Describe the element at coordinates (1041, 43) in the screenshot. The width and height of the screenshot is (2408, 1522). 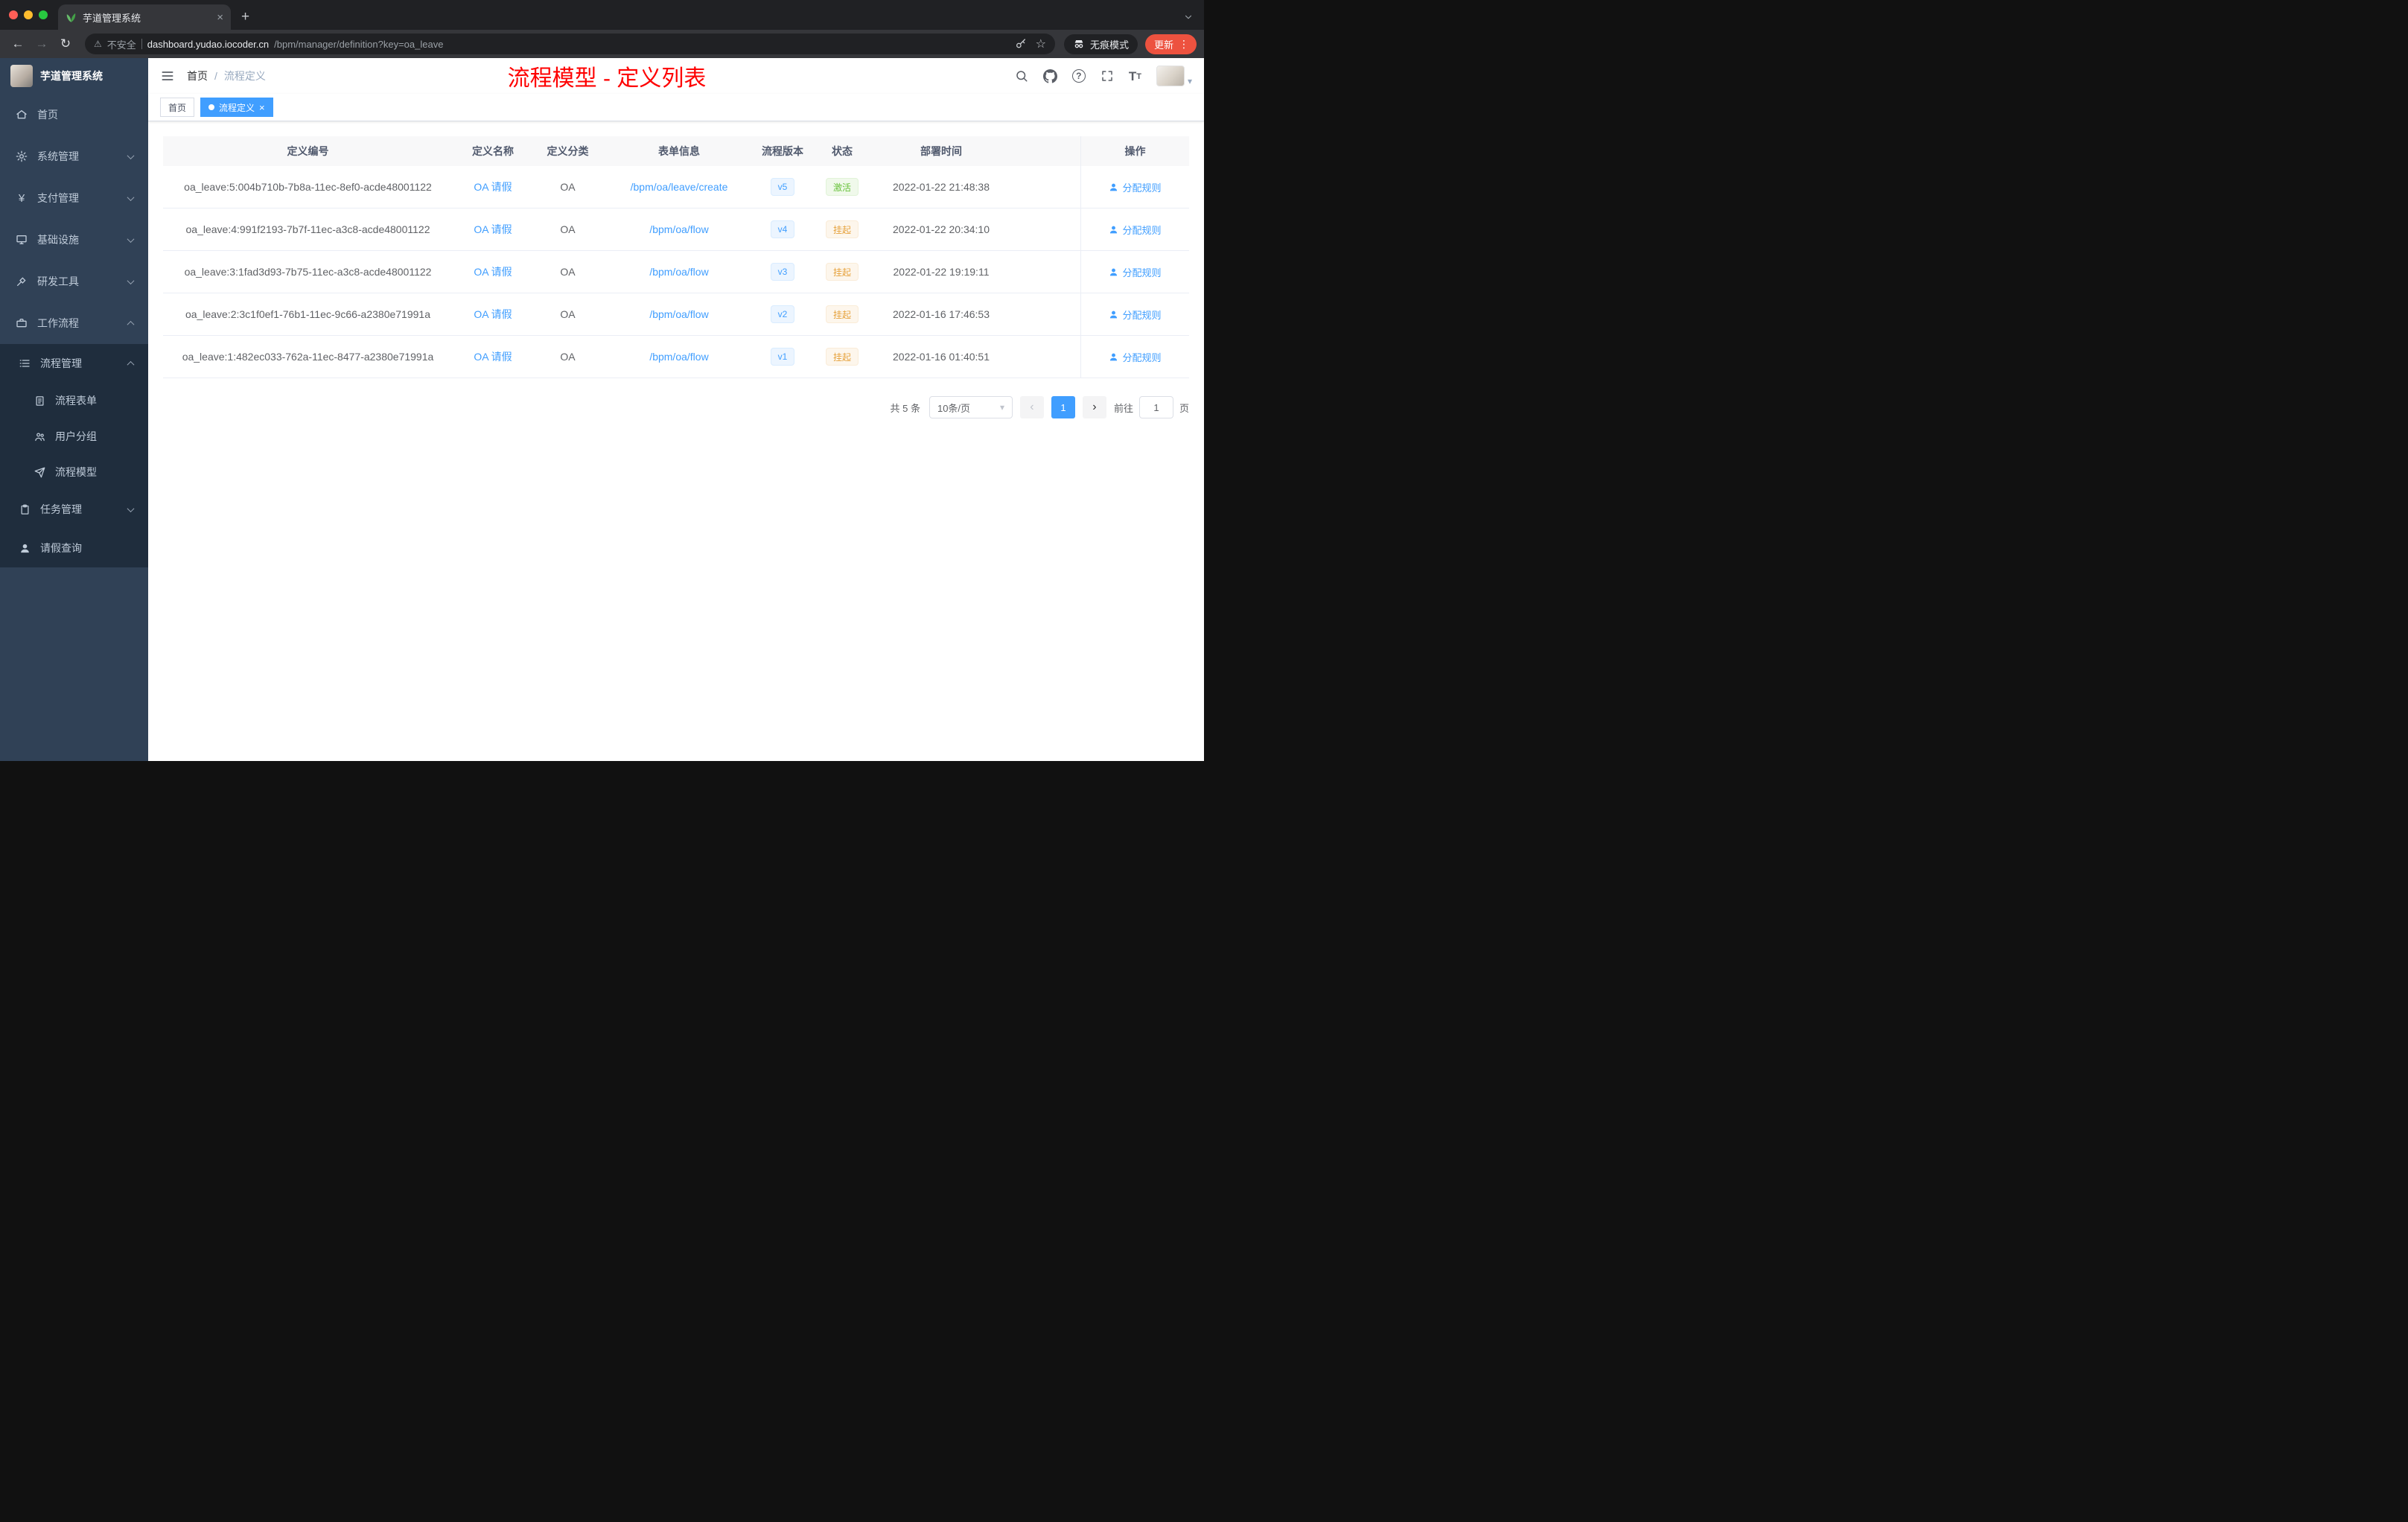
I see `bookmark-star-icon: ☆` at that location.